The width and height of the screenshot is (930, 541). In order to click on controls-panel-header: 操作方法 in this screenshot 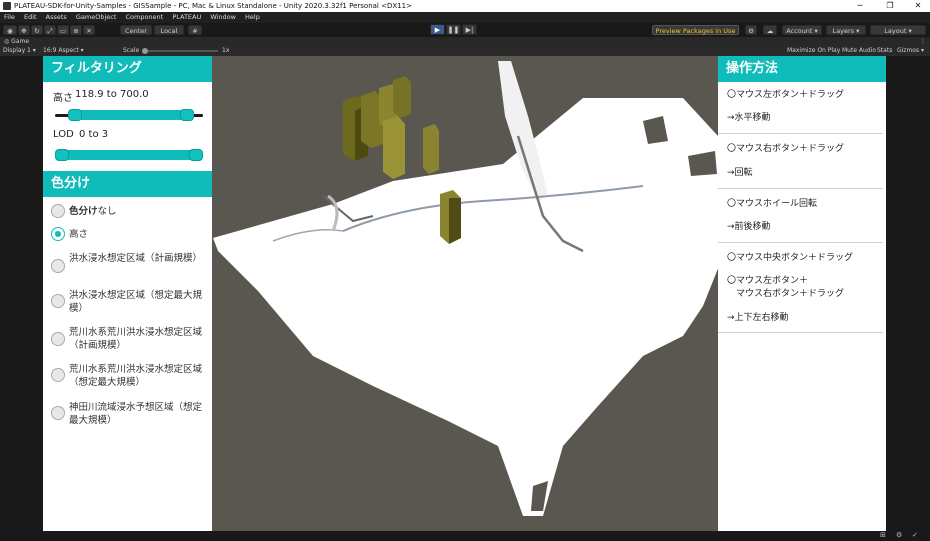, I will do `click(802, 69)`.